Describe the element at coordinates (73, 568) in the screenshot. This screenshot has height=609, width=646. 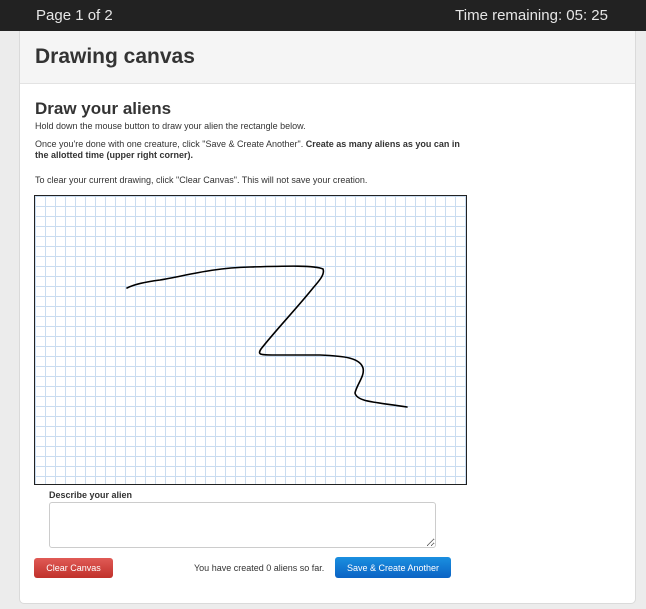
I see `clear-canvas-button: Clear Canvas` at that location.